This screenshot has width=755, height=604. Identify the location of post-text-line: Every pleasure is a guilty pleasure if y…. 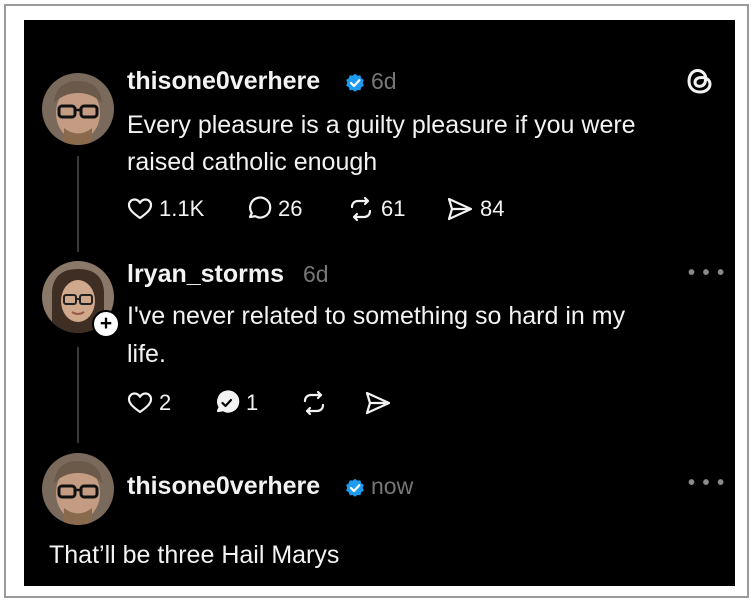
(381, 125).